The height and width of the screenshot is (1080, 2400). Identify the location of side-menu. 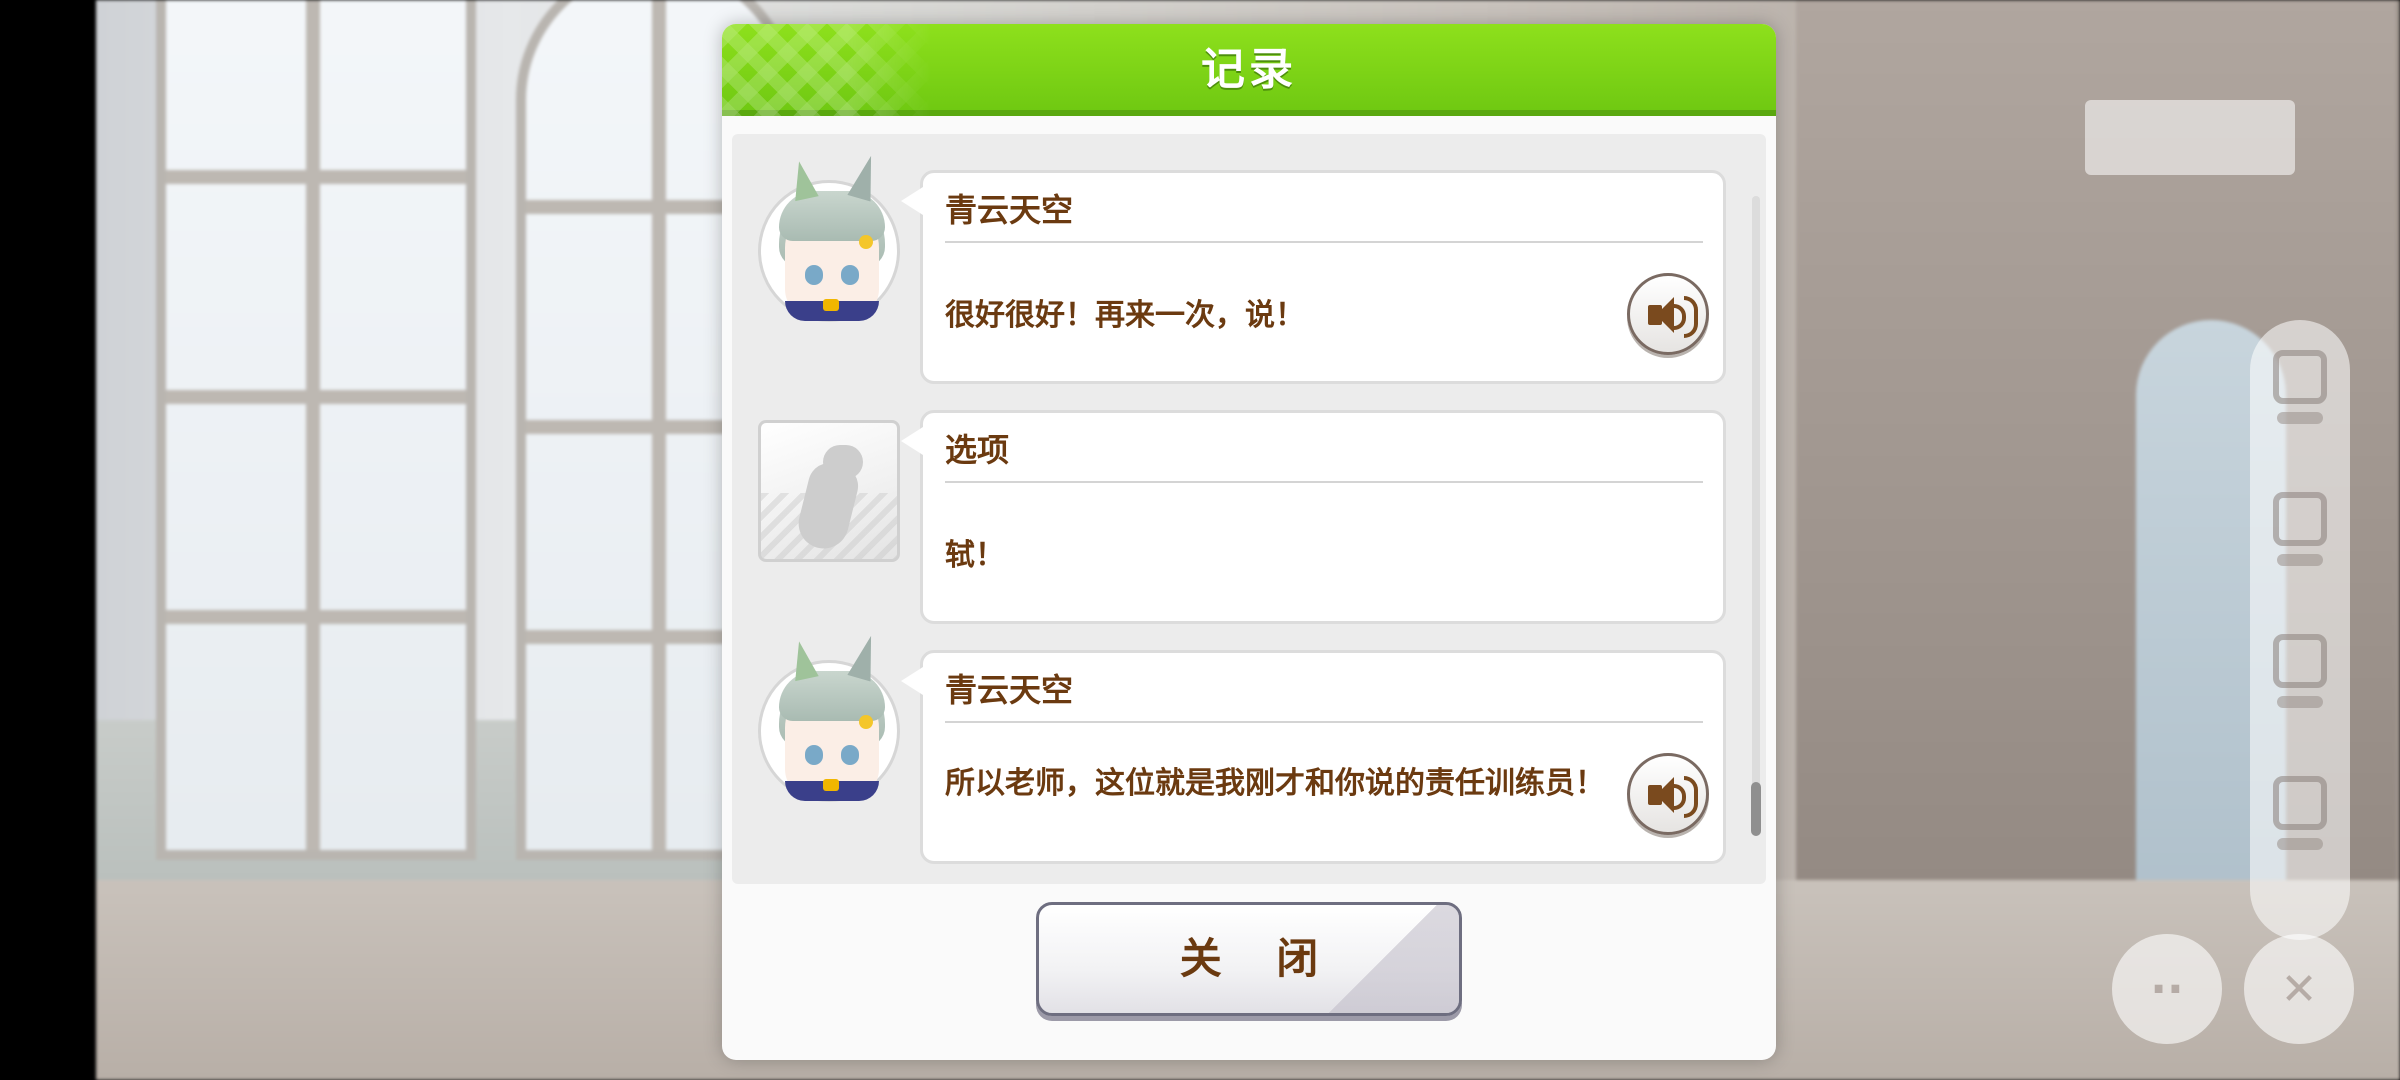
(2300, 630).